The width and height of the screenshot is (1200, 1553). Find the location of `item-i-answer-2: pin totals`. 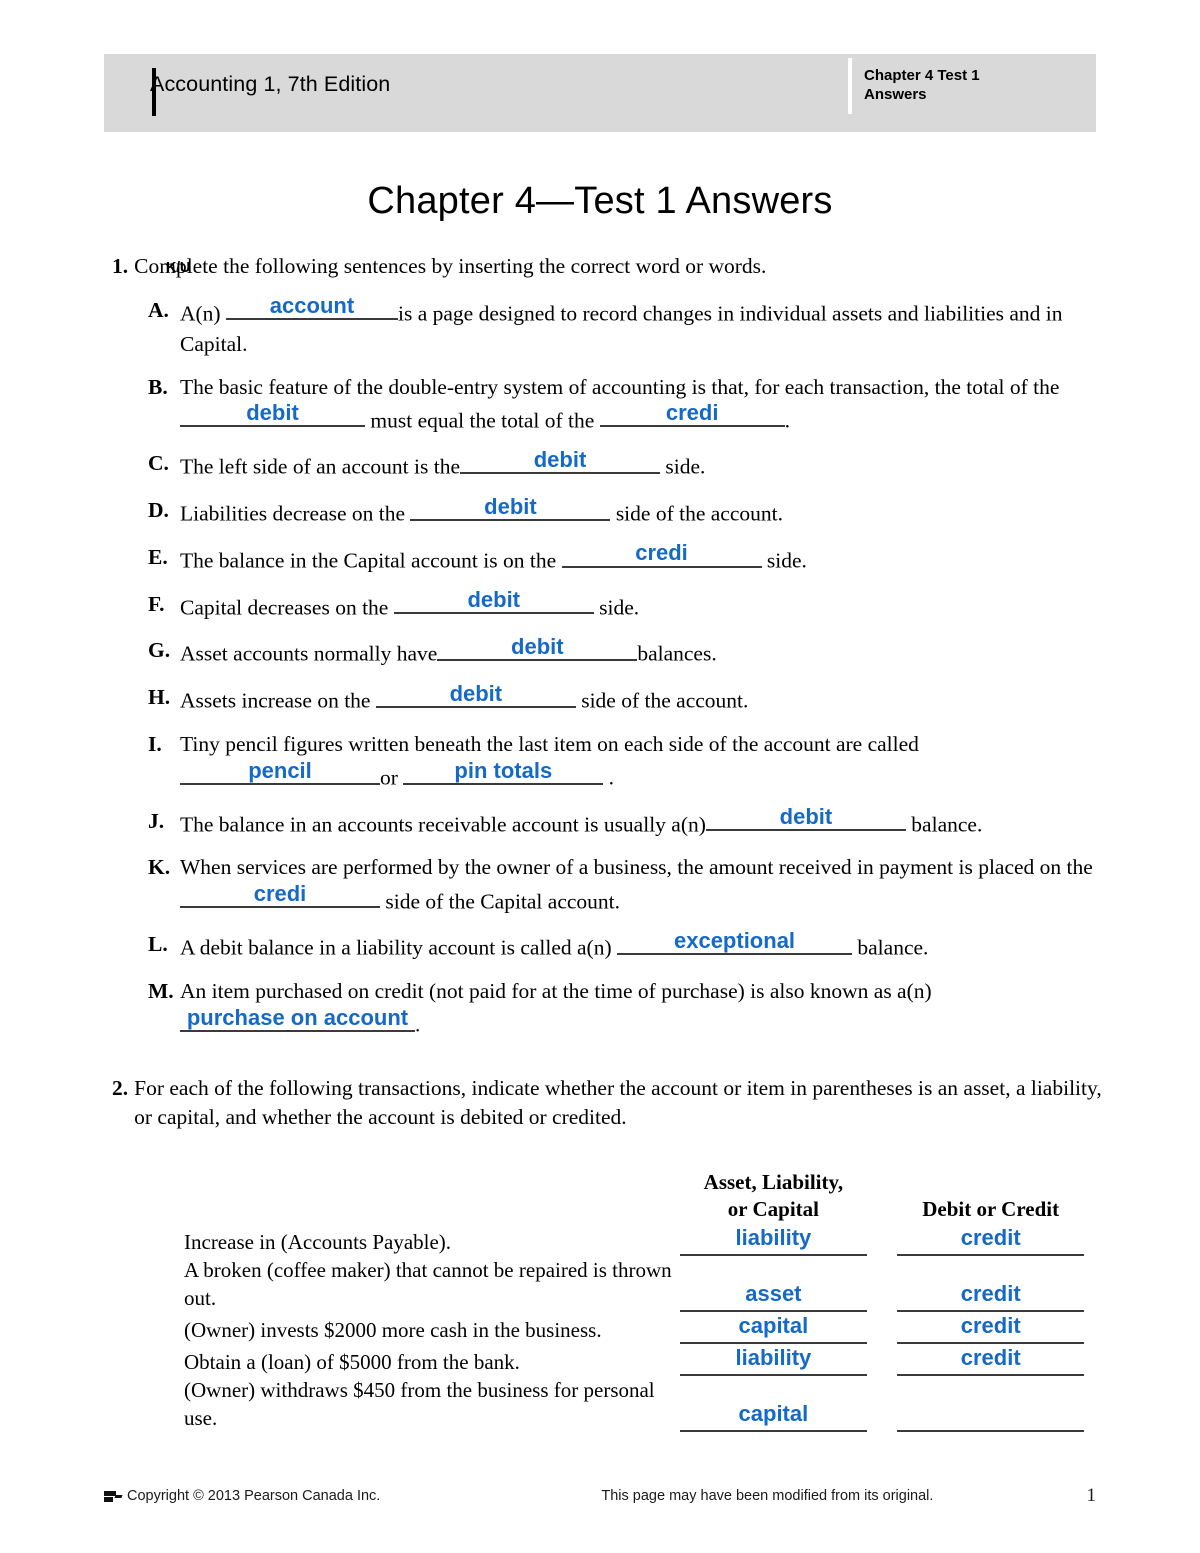

item-i-answer-2: pin totals is located at coordinates (503, 770).